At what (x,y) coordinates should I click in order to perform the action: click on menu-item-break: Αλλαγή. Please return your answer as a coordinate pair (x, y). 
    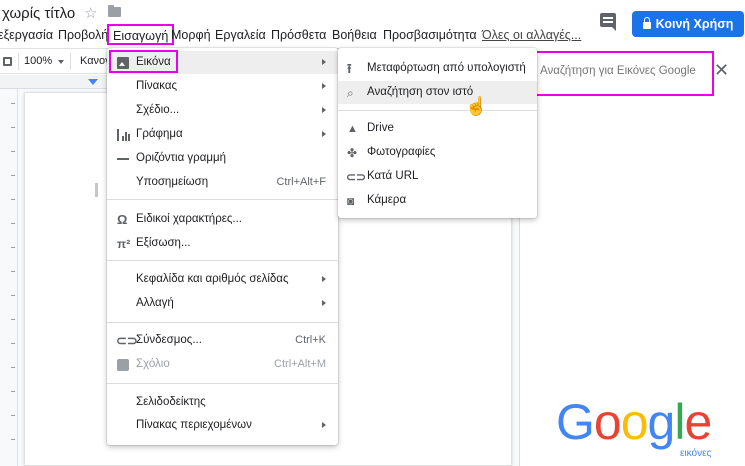
    Looking at the image, I should click on (222, 303).